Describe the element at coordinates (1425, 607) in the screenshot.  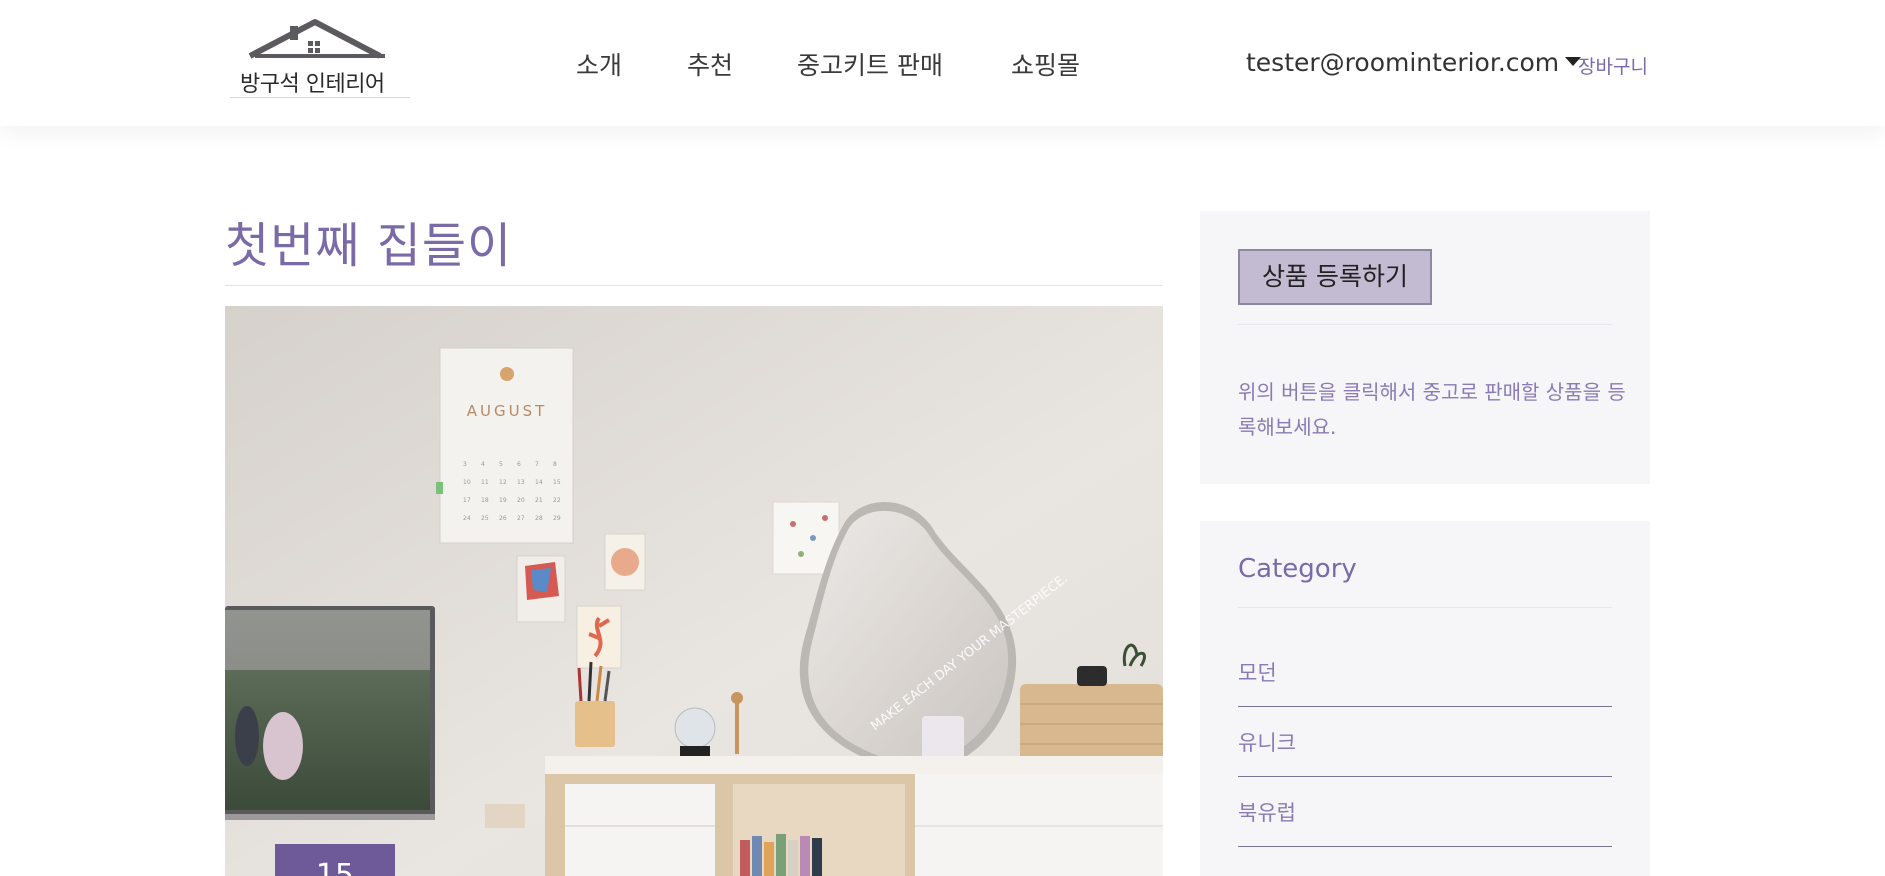
I see `category-divider` at that location.